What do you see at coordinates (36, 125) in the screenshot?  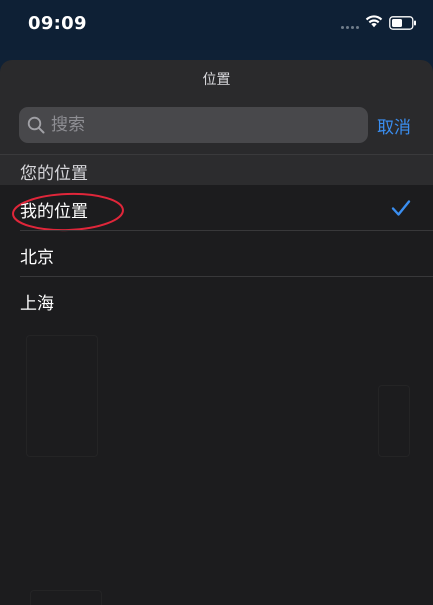 I see `search-icon` at bounding box center [36, 125].